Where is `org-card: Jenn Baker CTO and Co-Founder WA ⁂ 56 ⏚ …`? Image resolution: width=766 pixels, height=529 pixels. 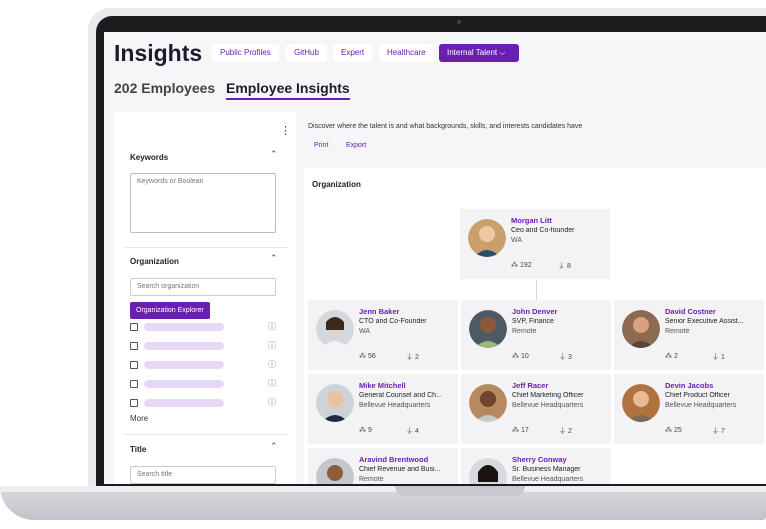 org-card: Jenn Baker CTO and Co-Founder WA ⁂ 56 ⏚ … is located at coordinates (383, 335).